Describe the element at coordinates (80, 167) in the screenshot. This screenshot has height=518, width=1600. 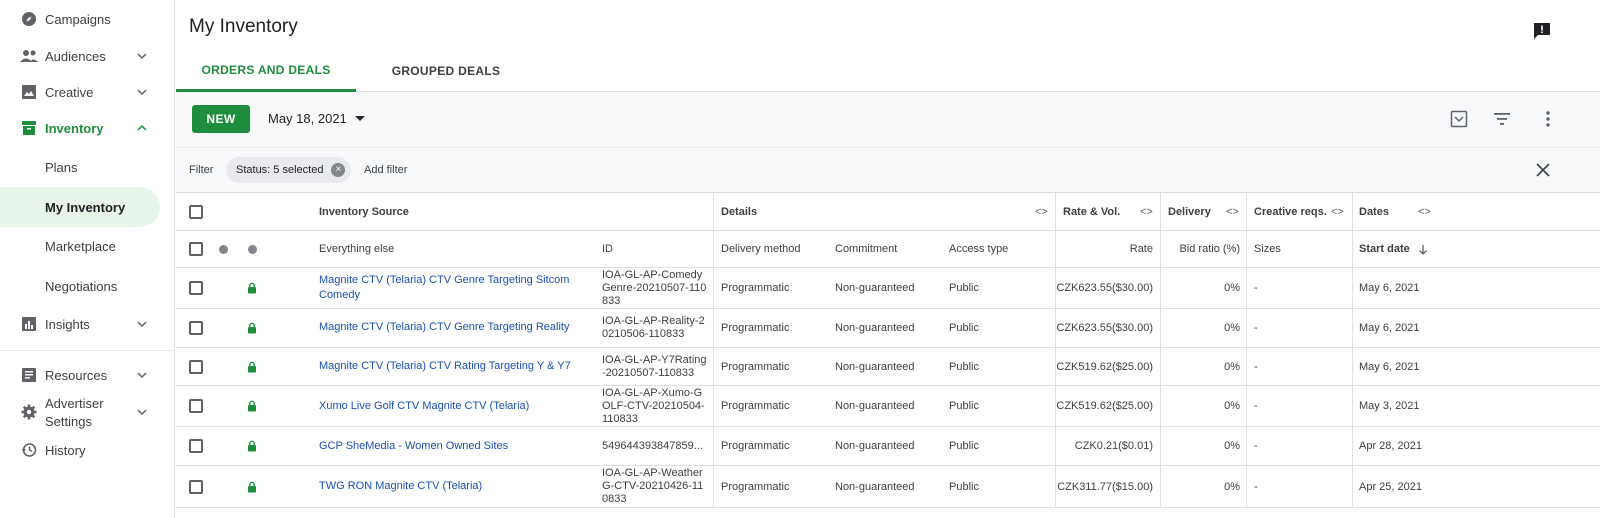
I see `sidebar-item-plans: Plans` at that location.